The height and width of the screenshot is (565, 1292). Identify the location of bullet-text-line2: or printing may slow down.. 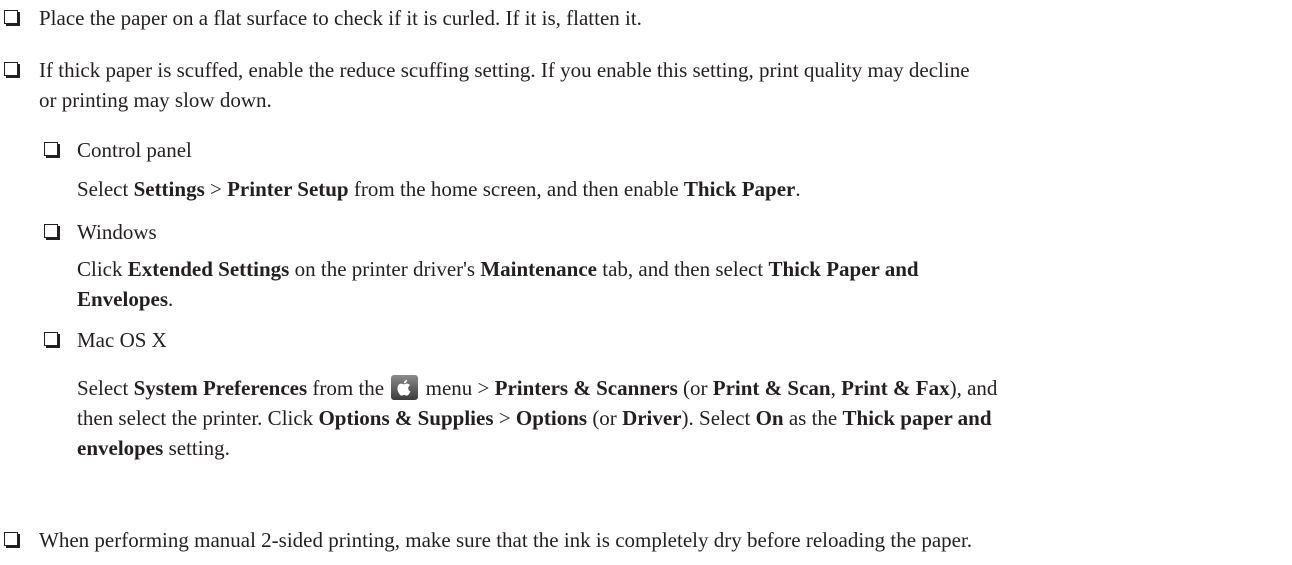
(155, 100).